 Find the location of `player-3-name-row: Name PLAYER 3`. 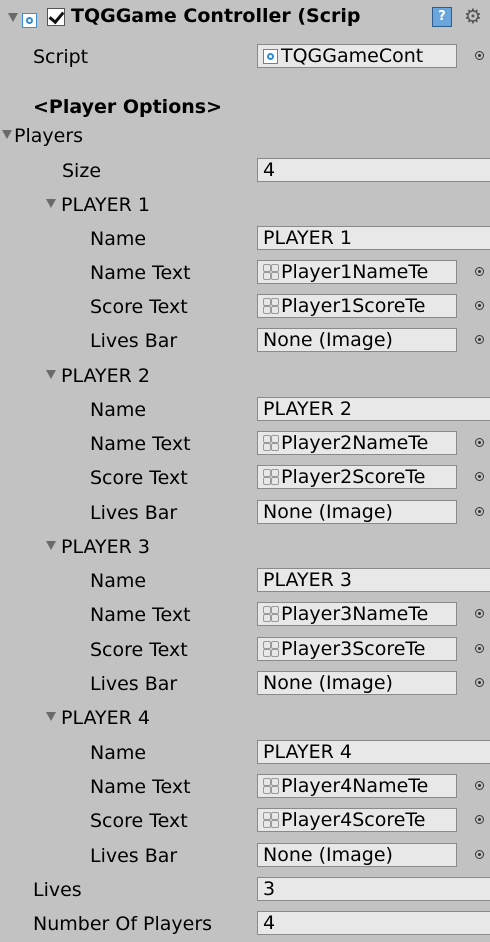

player-3-name-row: Name PLAYER 3 is located at coordinates (245, 581).